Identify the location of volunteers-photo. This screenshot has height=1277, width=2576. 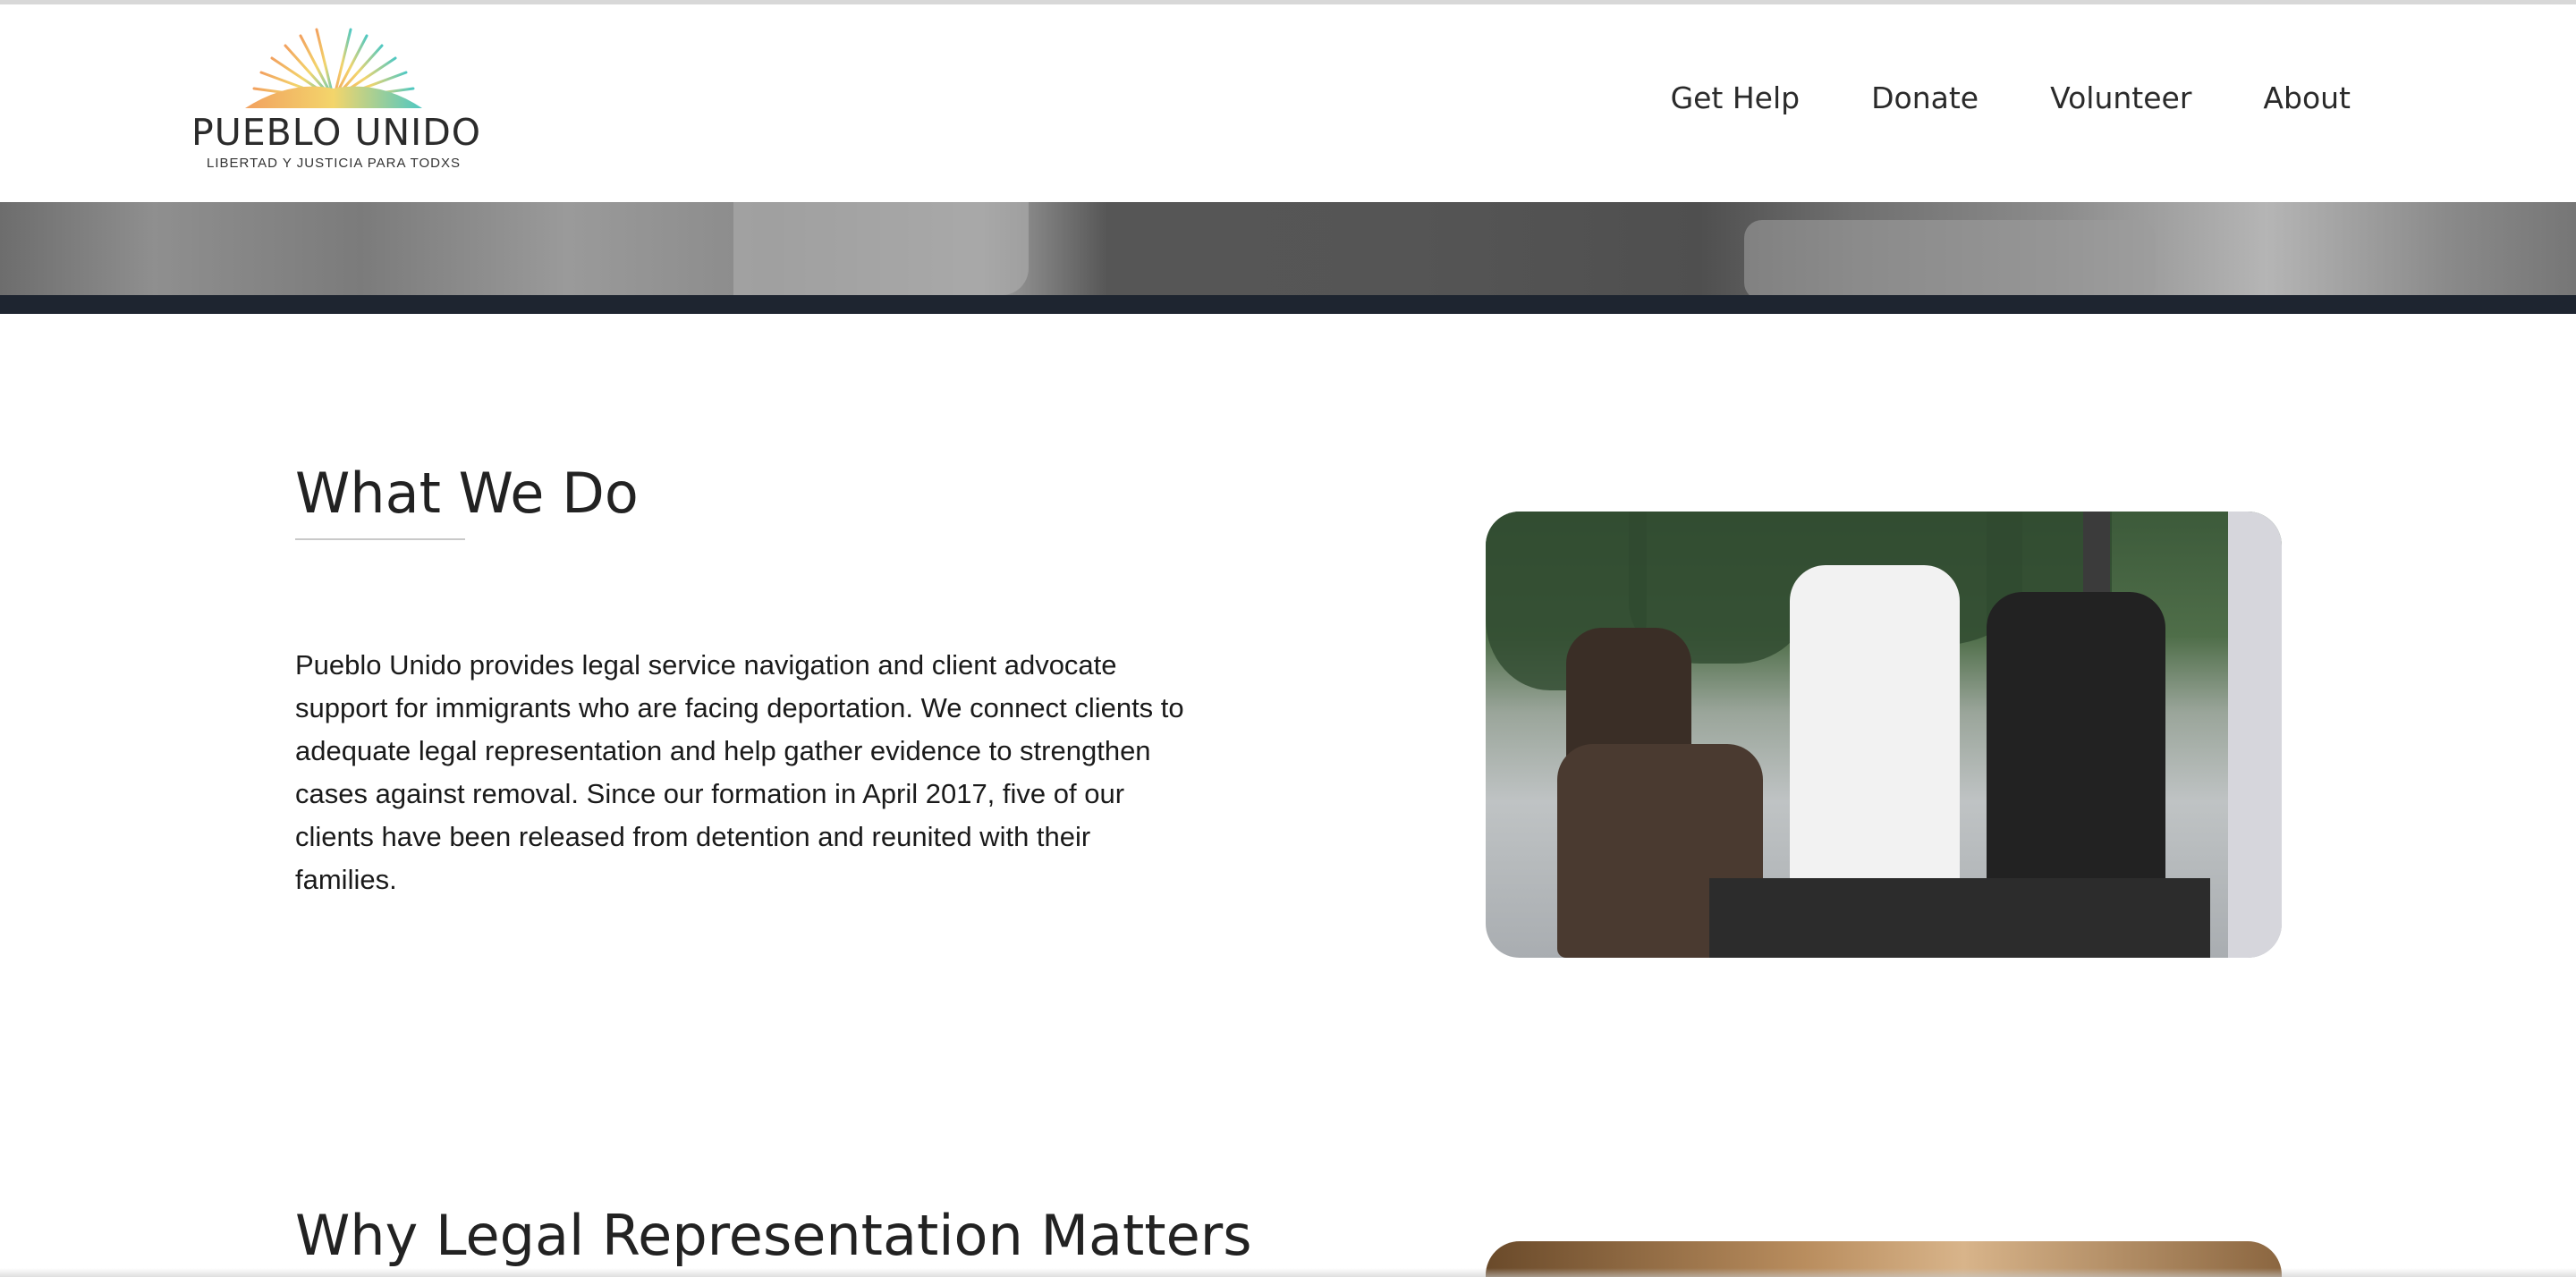
(1884, 735).